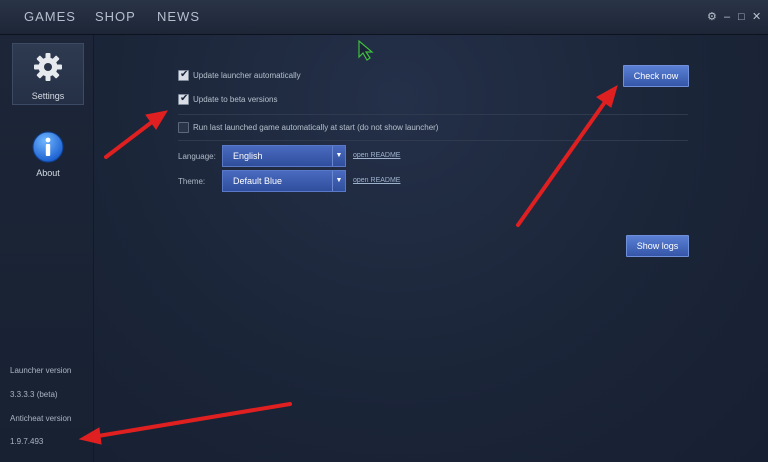 Image resolution: width=768 pixels, height=462 pixels. Describe the element at coordinates (48, 96) in the screenshot. I see `sidebar-item-label: Settings` at that location.